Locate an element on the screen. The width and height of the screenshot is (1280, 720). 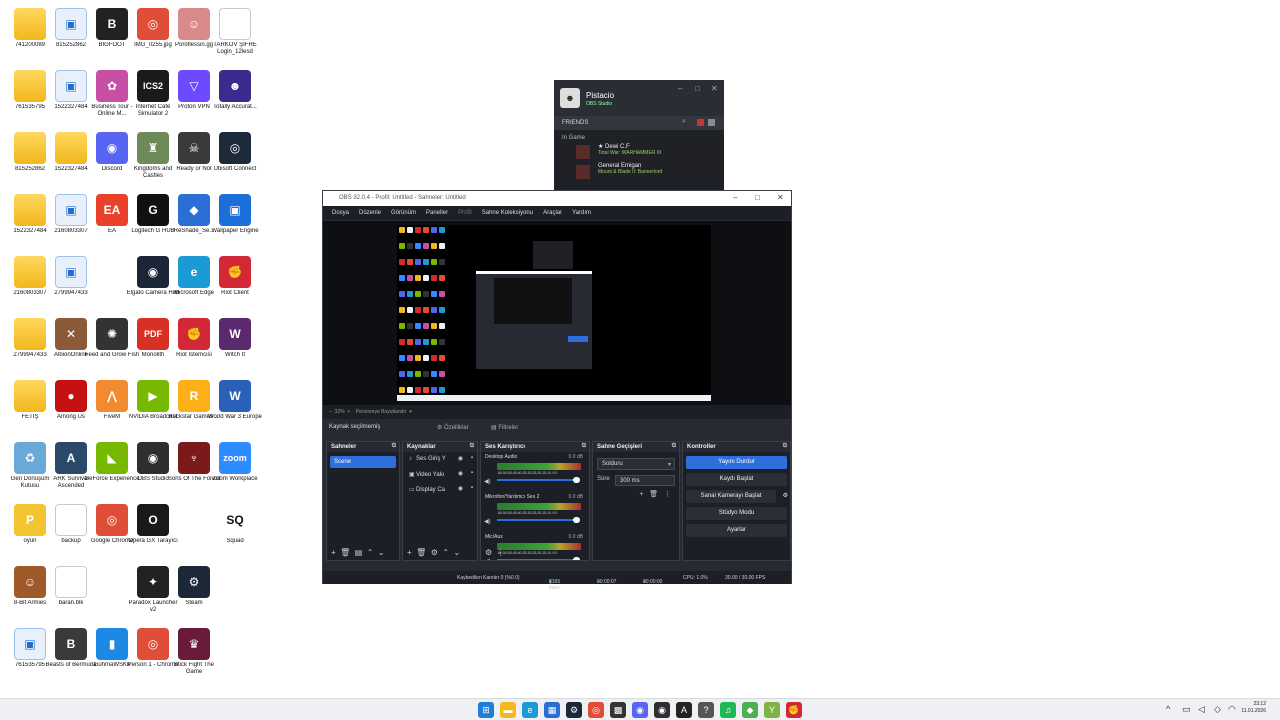
friend-row: ★ Dewi C.F Total War: WARHAMMER III is located at coordinates (639, 153).